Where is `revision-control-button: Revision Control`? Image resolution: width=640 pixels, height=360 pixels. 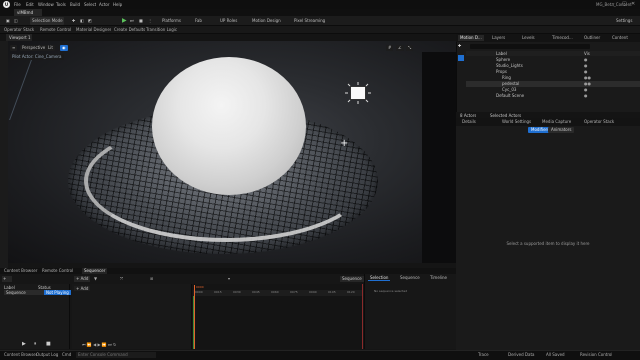
revision-control-button: Revision Control is located at coordinates (596, 355).